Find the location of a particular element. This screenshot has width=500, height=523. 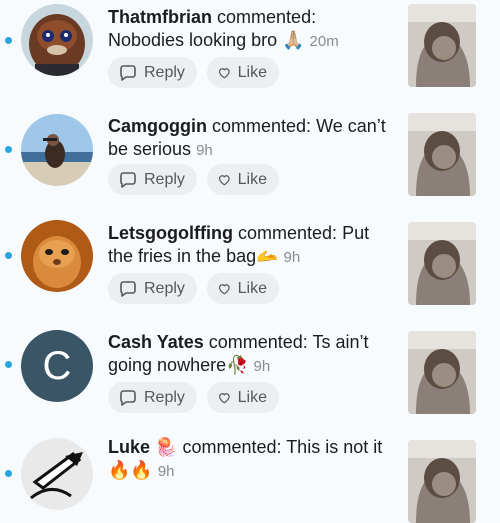

username: Cash Yates is located at coordinates (156, 342).